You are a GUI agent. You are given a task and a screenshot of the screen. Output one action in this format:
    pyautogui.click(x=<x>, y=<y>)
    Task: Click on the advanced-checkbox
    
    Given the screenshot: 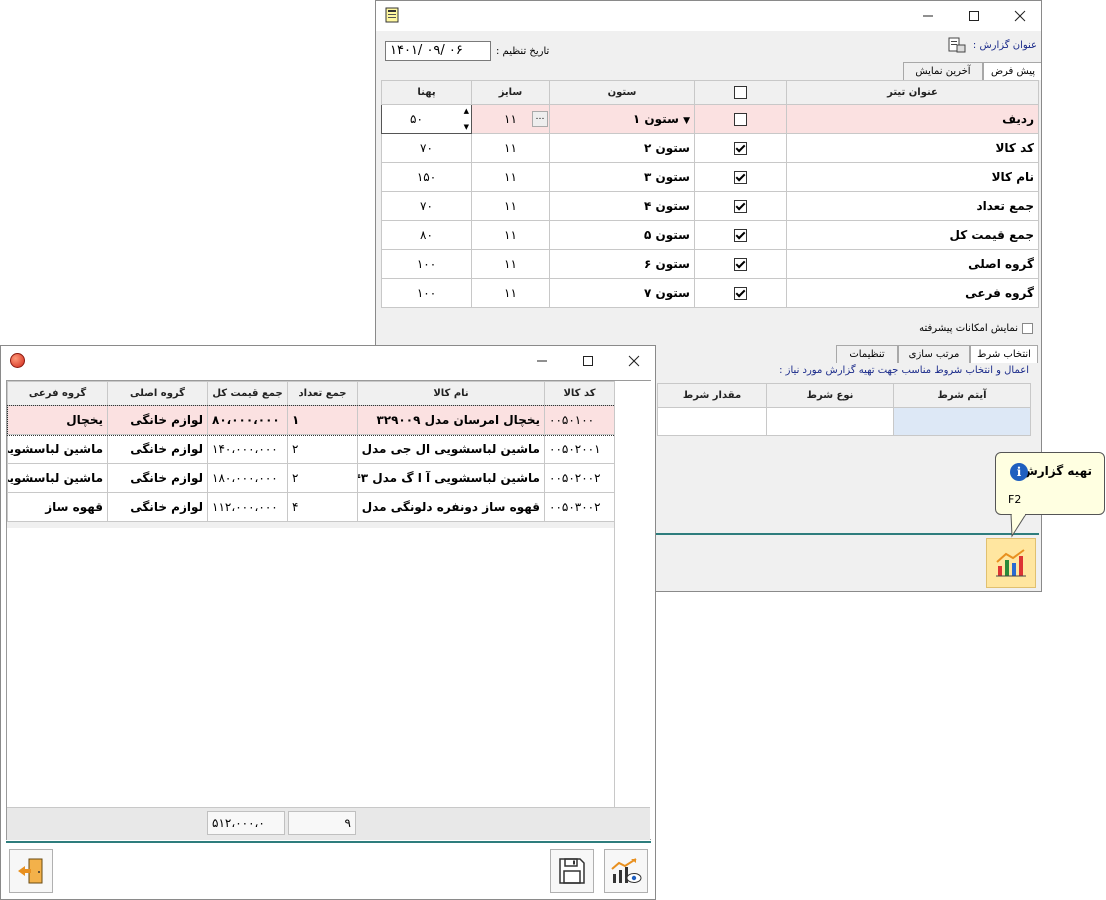 What is the action you would take?
    pyautogui.click(x=1027, y=328)
    